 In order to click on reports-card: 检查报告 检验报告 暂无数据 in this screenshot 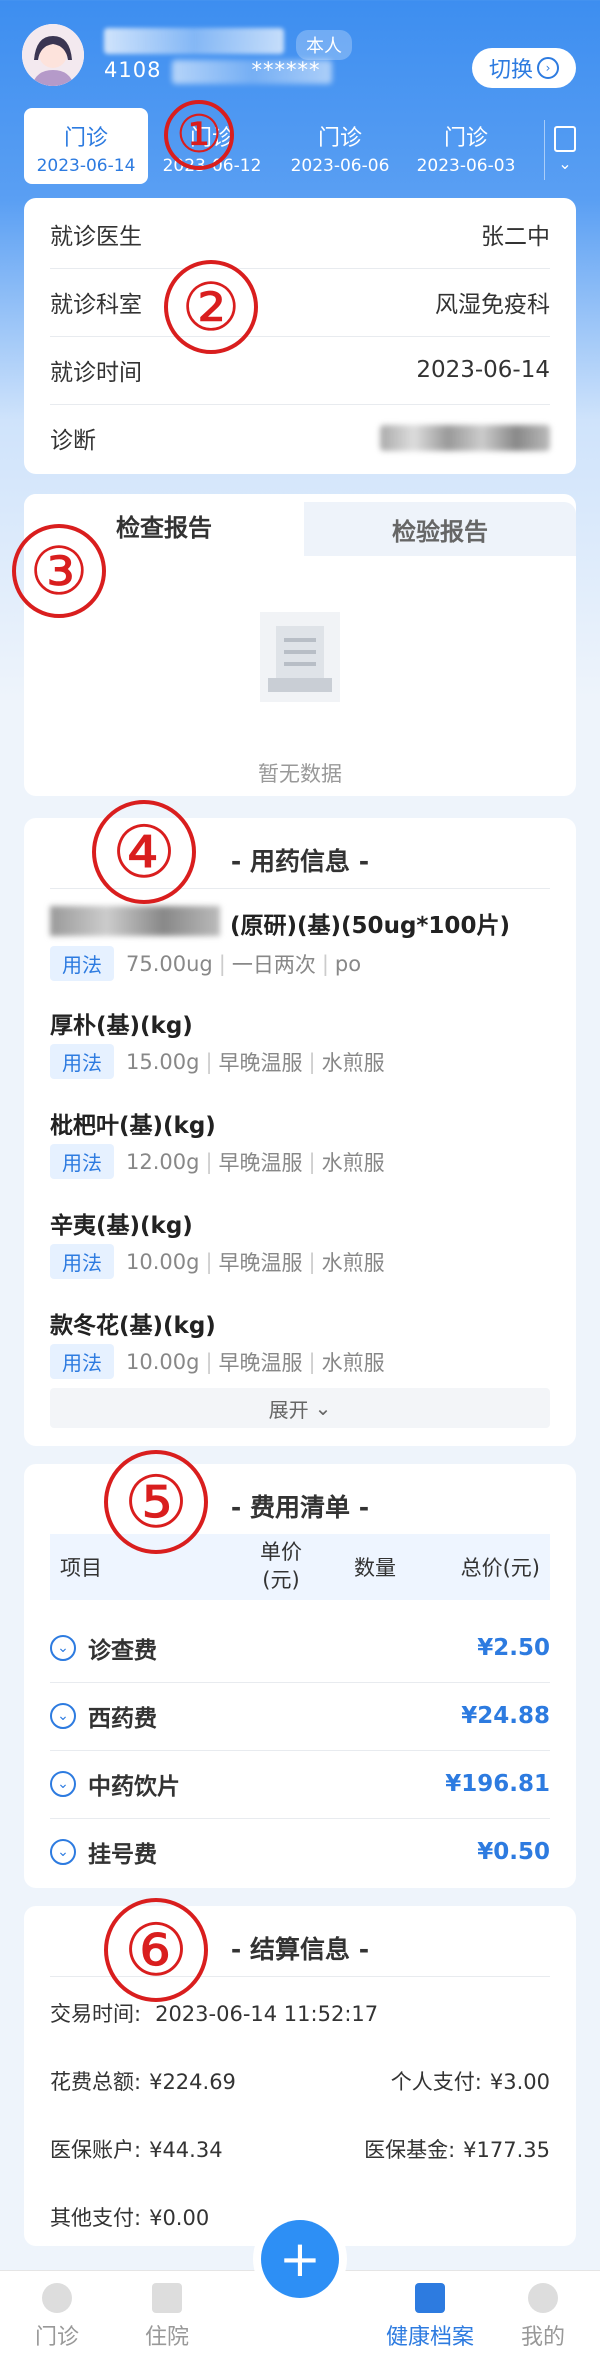, I will do `click(300, 645)`.